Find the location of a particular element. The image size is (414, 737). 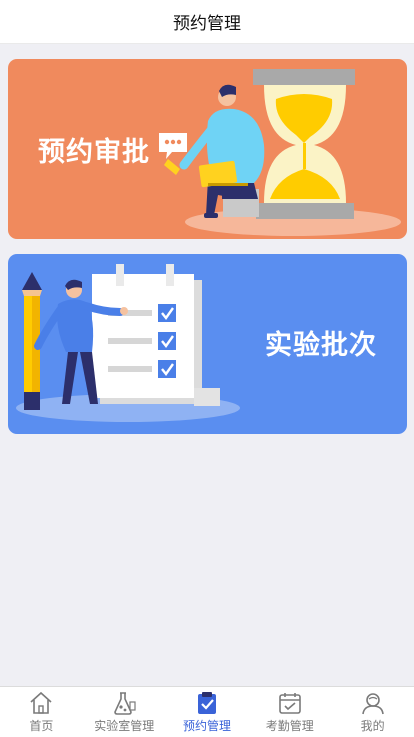

tab-label-mine: 我的 is located at coordinates (372, 726).